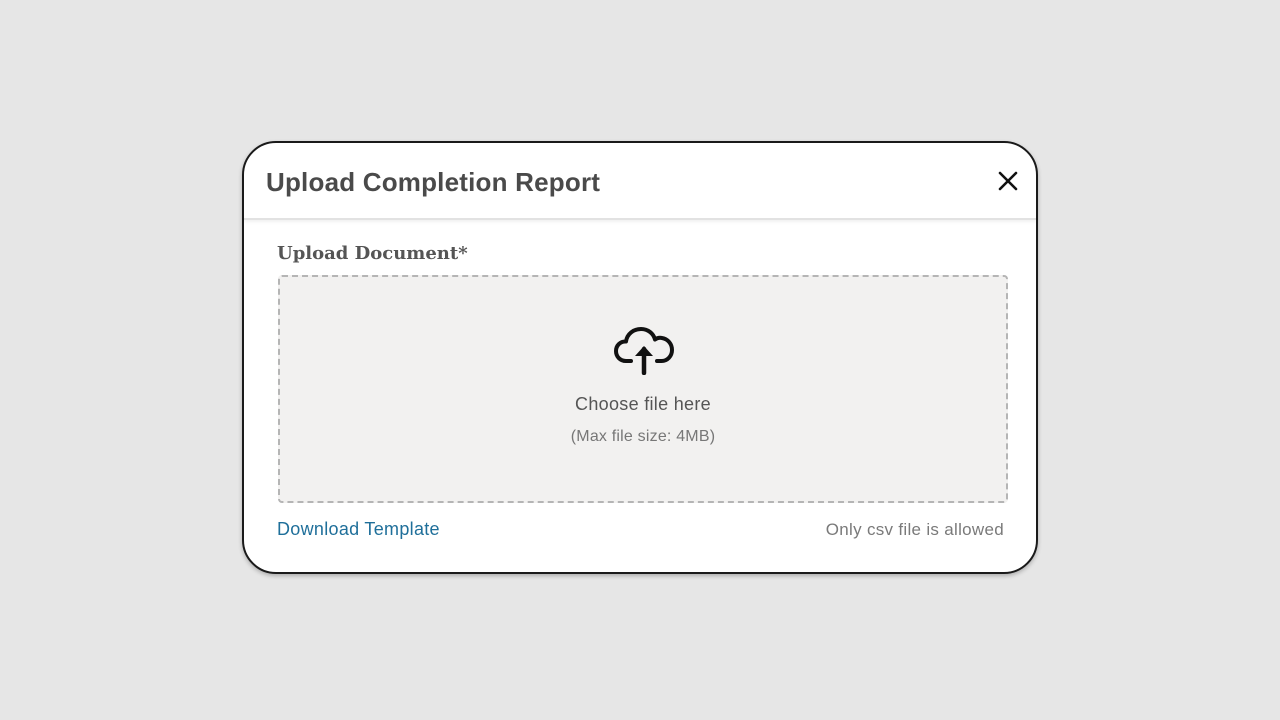  I want to click on cloud-upload-icon, so click(644, 351).